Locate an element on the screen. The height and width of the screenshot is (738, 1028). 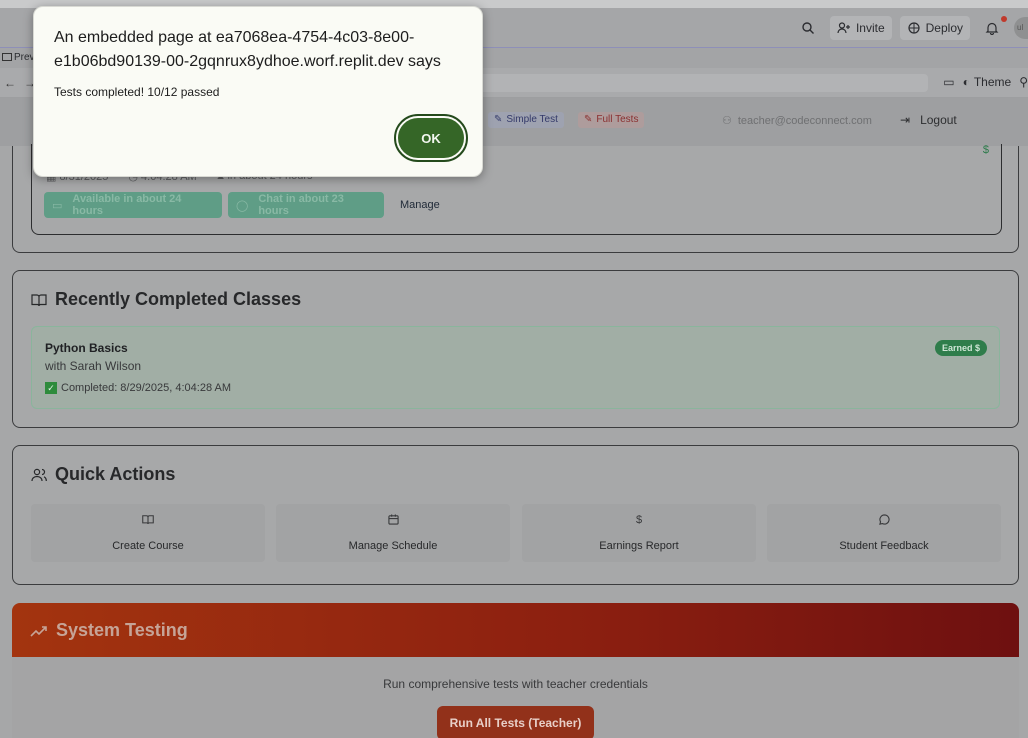
search-icon is located at coordinates (808, 28).